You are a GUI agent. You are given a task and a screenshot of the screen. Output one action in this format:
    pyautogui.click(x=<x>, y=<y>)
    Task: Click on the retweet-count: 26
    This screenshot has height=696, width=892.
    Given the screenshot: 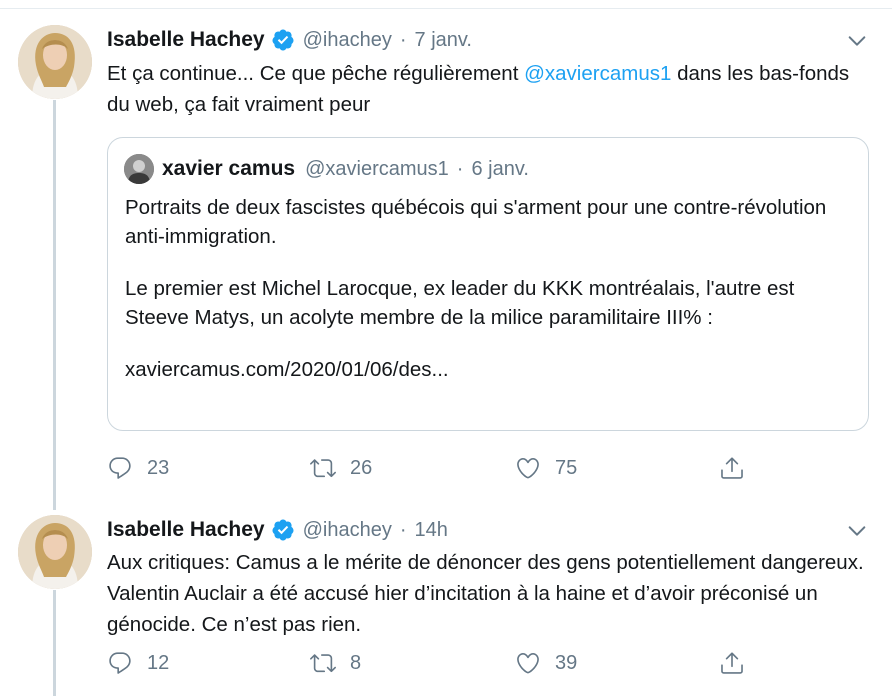 What is the action you would take?
    pyautogui.click(x=361, y=467)
    